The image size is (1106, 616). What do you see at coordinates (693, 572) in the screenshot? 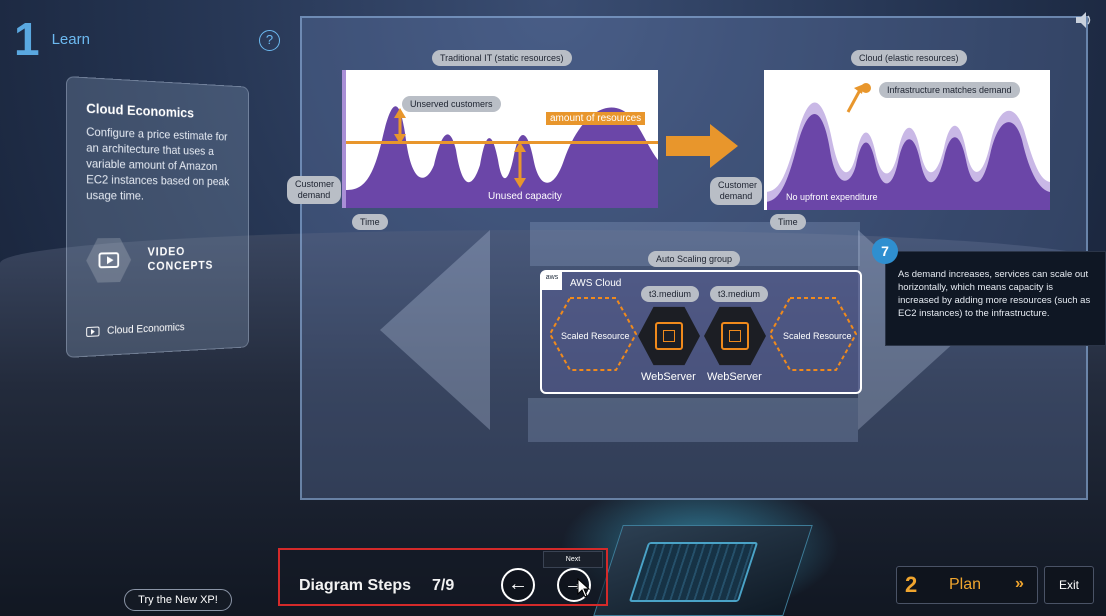
I see `device-board` at bounding box center [693, 572].